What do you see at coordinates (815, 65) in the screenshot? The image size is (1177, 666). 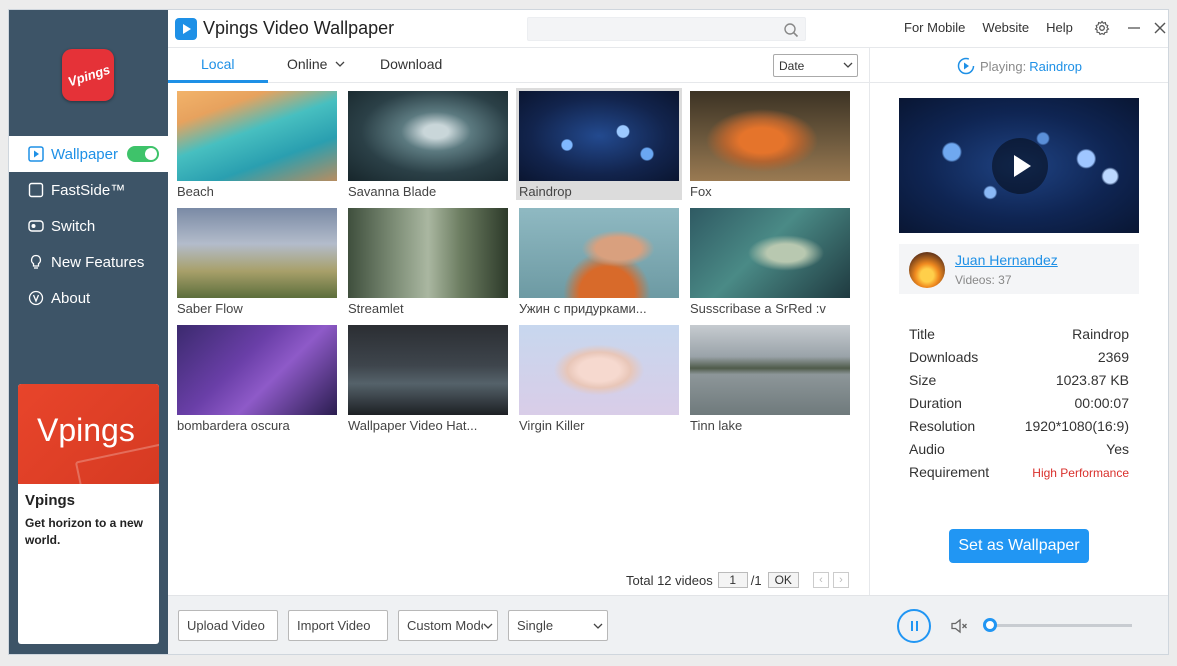 I see `sort-select: Date` at bounding box center [815, 65].